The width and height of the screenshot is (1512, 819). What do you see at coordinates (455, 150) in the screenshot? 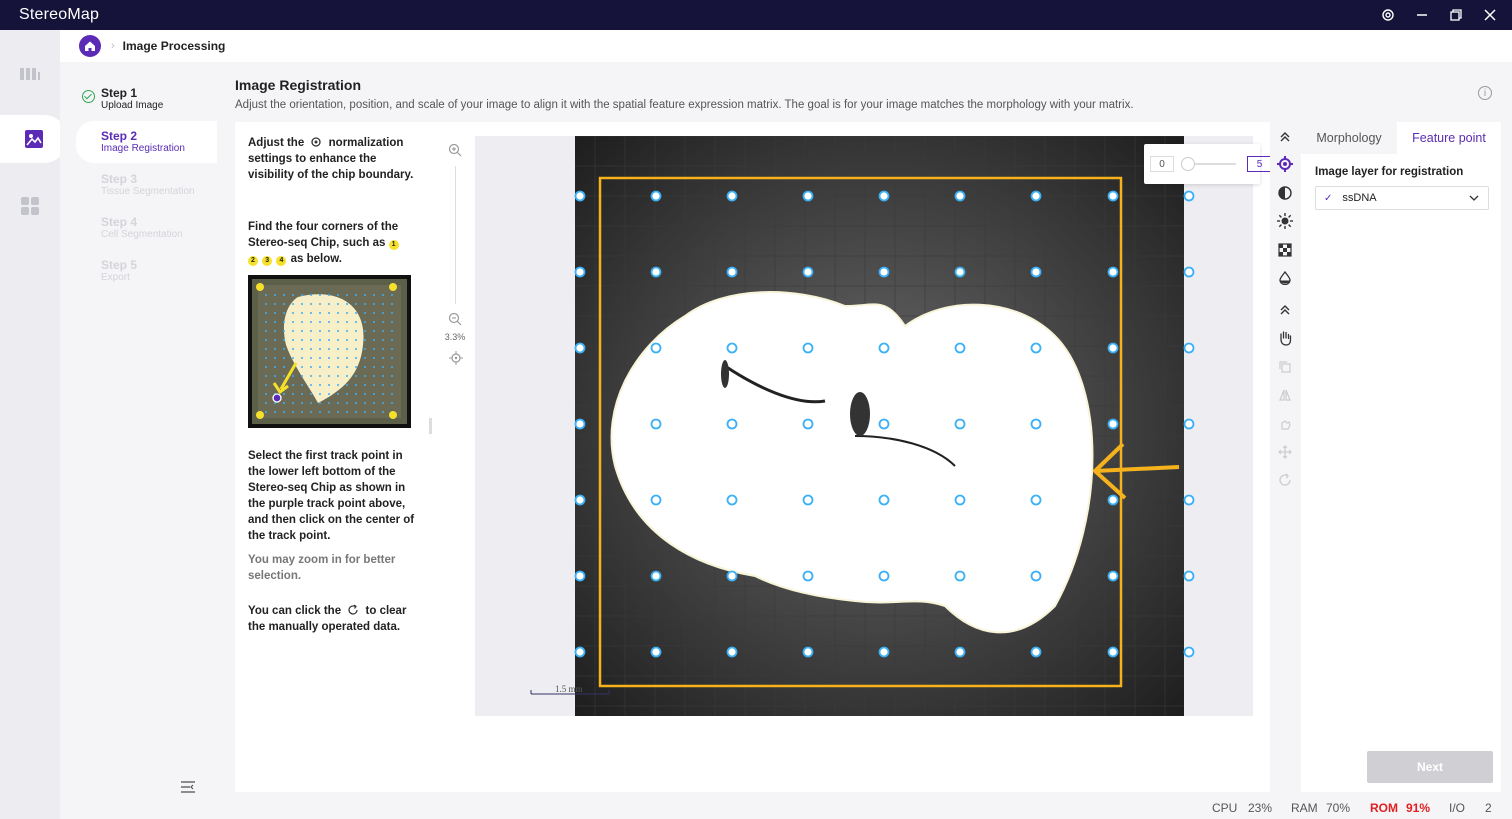
I see `zoom-in-icon` at bounding box center [455, 150].